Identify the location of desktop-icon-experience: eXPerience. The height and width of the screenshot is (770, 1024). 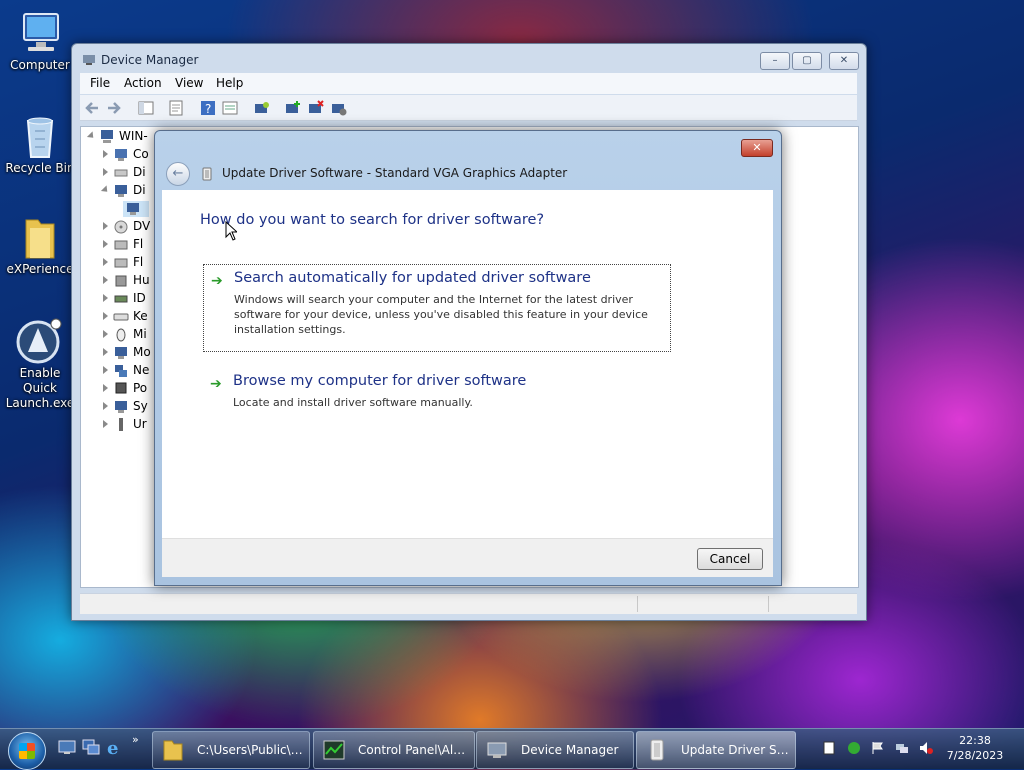
(40, 245).